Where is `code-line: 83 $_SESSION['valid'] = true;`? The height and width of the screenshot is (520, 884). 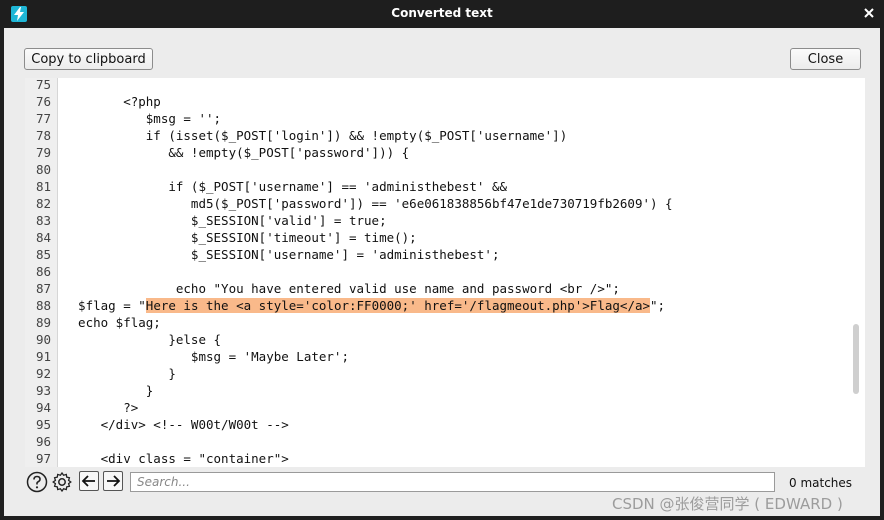
code-line: 83 $_SESSION['valid'] = true; is located at coordinates (445, 220).